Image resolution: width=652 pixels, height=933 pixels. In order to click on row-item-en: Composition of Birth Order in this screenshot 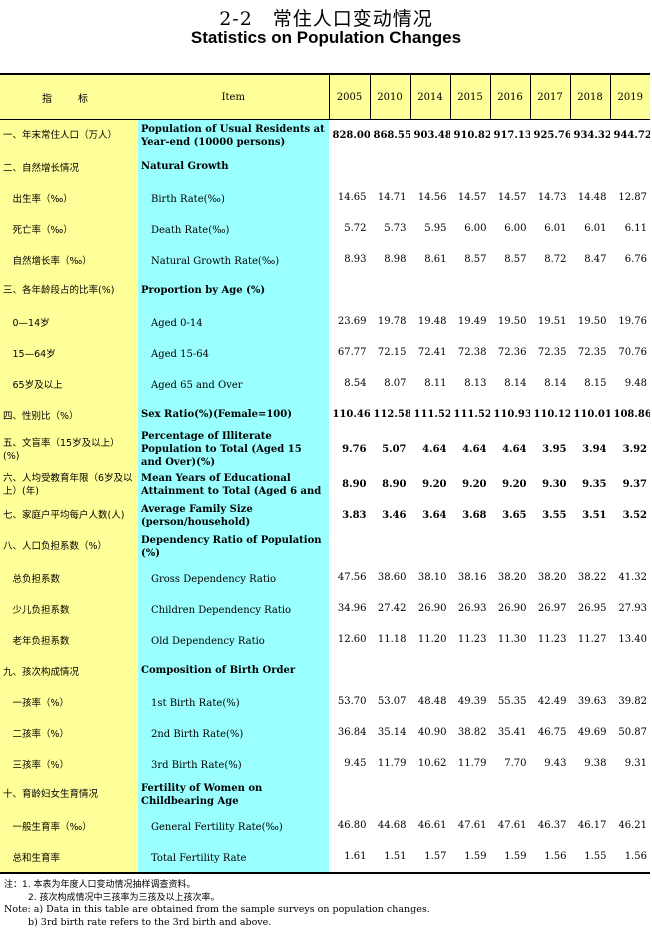, I will do `click(233, 670)`.